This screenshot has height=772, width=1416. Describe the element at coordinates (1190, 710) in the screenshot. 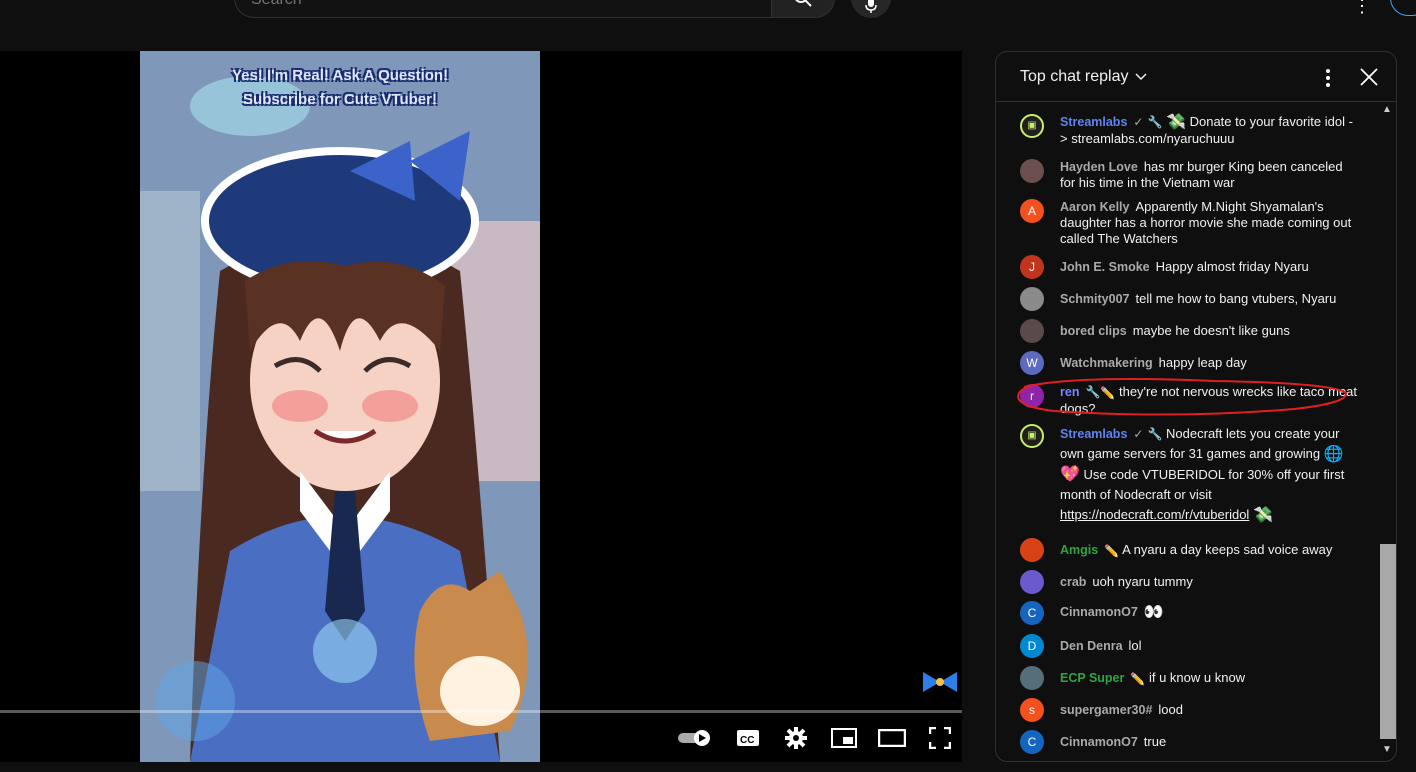

I see `chat-message: s supergamer30# lood` at that location.